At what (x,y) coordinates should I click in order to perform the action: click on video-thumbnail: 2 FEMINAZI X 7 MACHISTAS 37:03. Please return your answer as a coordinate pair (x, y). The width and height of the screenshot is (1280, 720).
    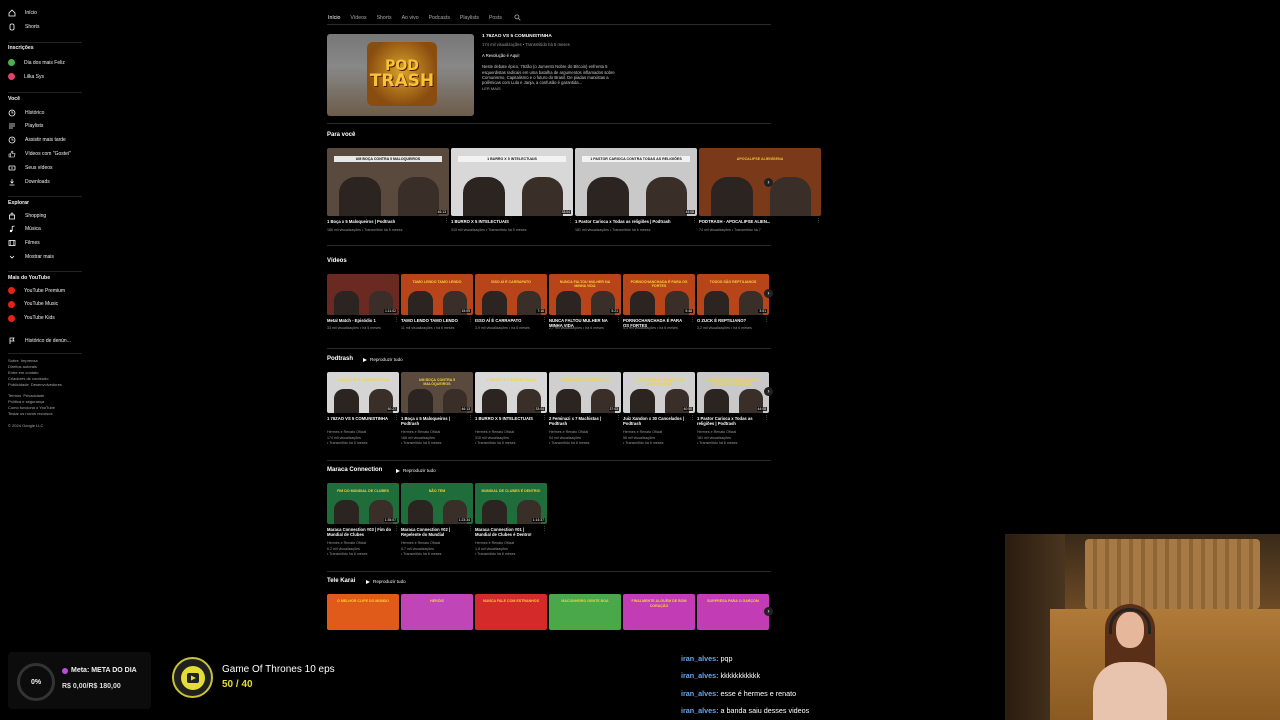
    Looking at the image, I should click on (585, 392).